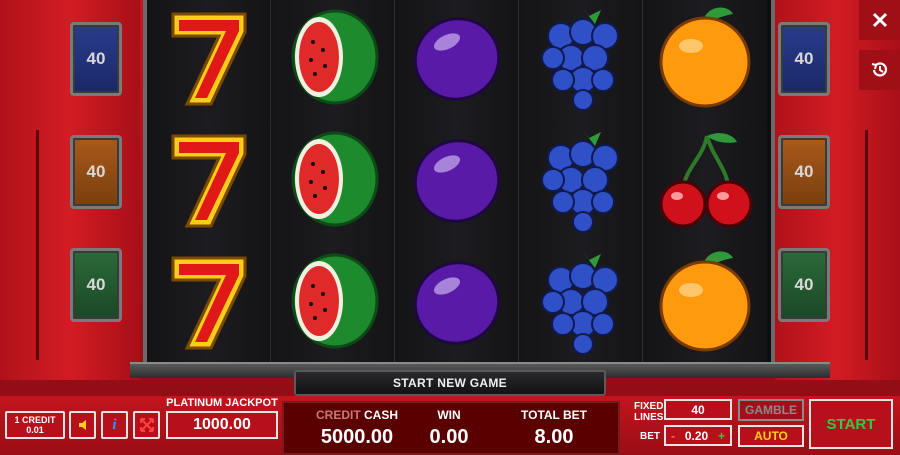  I want to click on jackpot-value: 1000.00, so click(222, 425).